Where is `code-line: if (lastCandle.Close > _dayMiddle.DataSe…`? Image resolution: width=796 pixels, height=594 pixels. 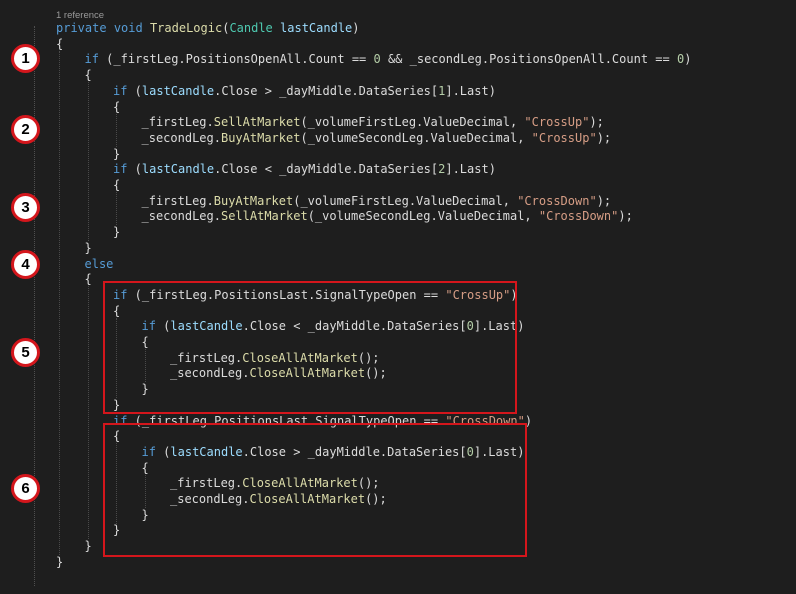 code-line: if (lastCandle.Close > _dayMiddle.DataSe… is located at coordinates (304, 91).